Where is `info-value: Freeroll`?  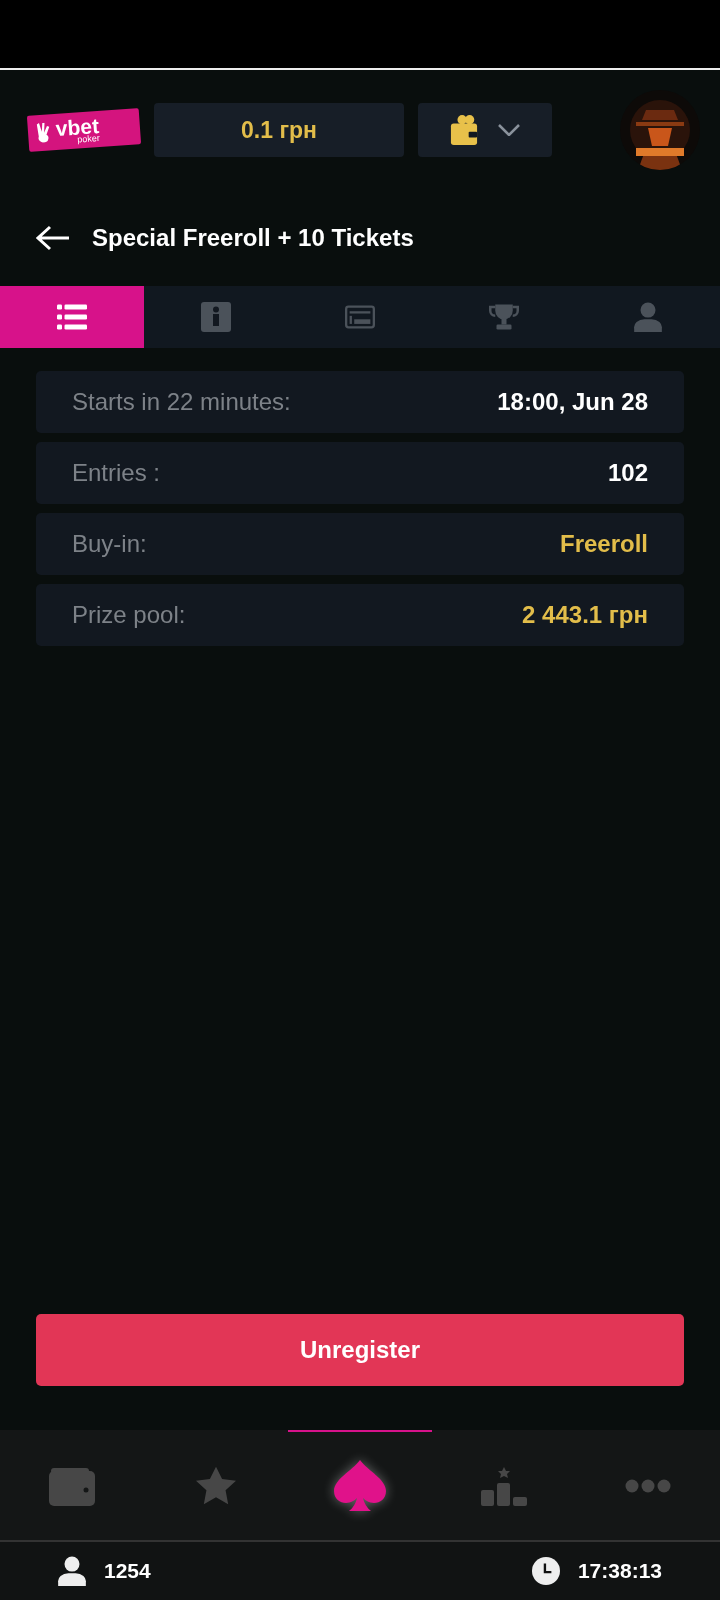 info-value: Freeroll is located at coordinates (603, 544).